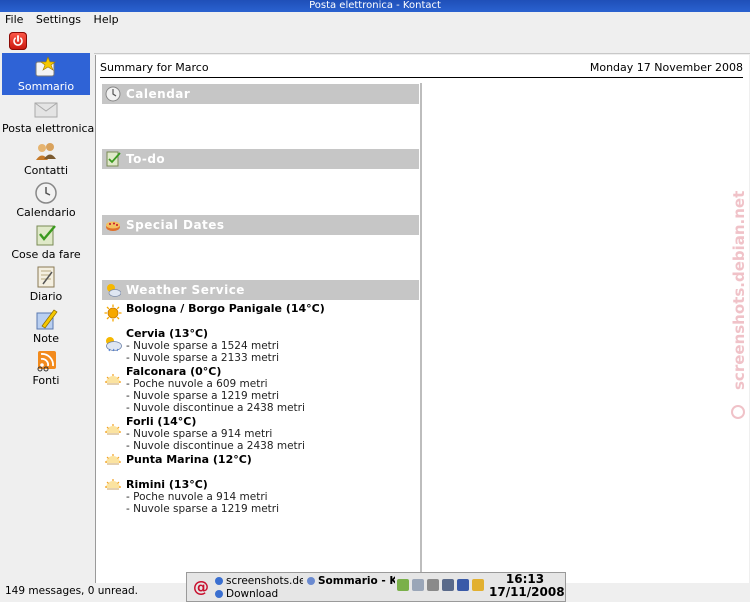 This screenshot has height=602, width=750. I want to click on weather-entry: Punta Marina (12°C), so click(260, 466).